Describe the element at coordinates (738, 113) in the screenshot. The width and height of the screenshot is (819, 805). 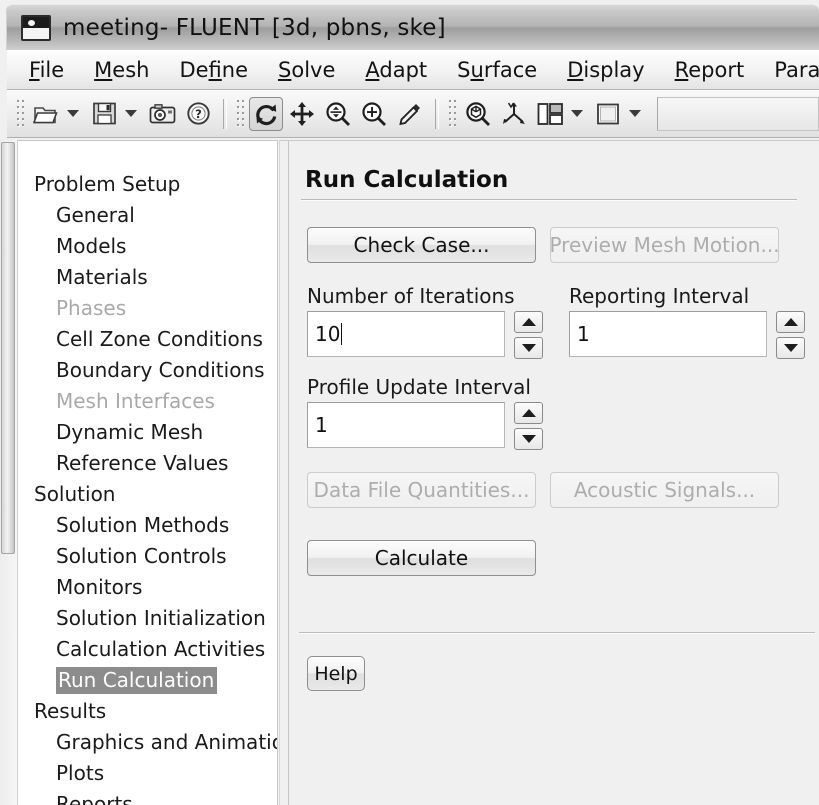
I see `toolbar-text-field` at that location.